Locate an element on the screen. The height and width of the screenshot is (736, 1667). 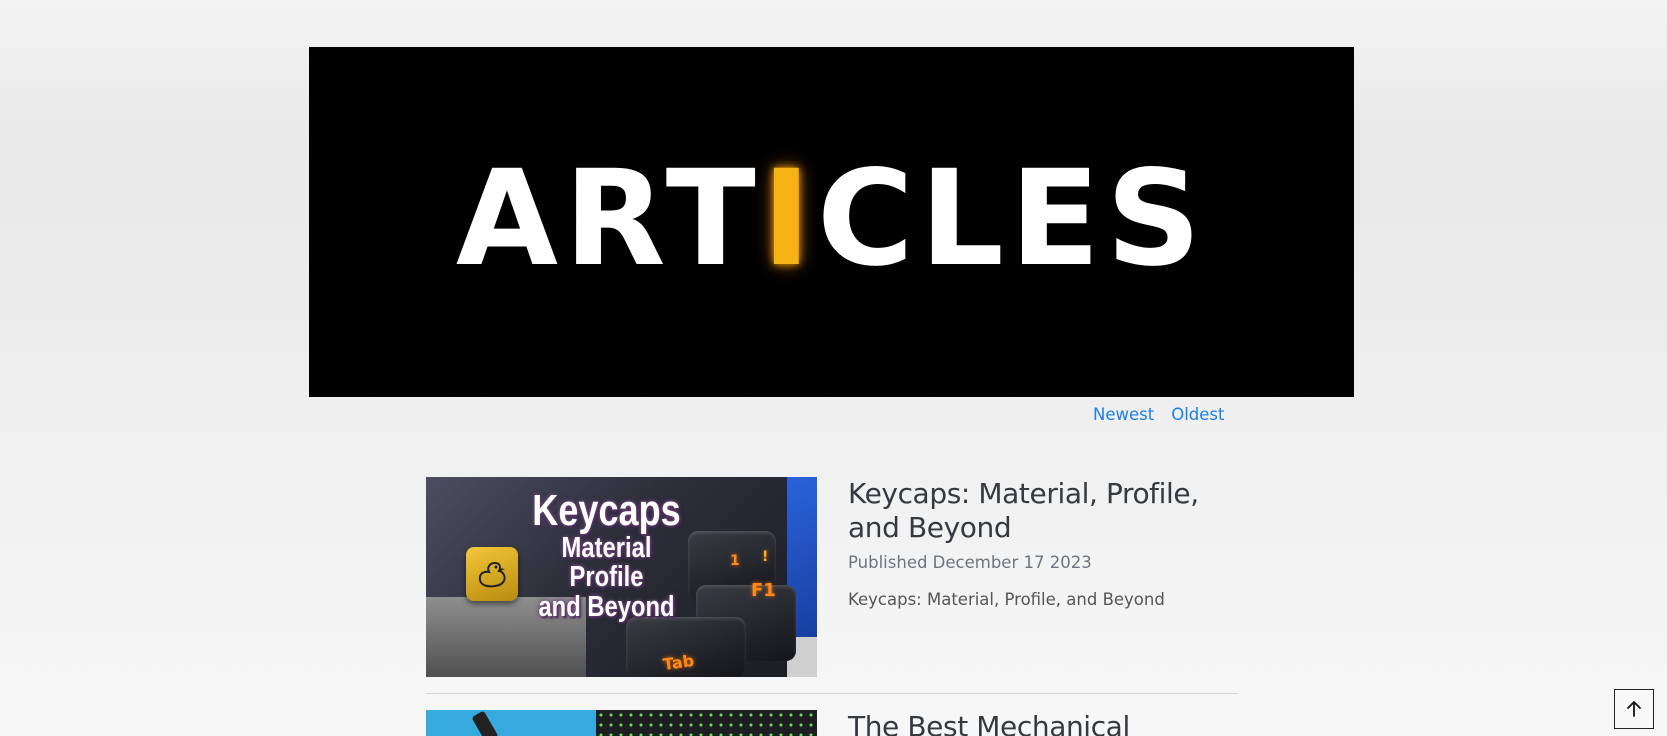
article-card: The Best Mechanical is located at coordinates (832, 723).